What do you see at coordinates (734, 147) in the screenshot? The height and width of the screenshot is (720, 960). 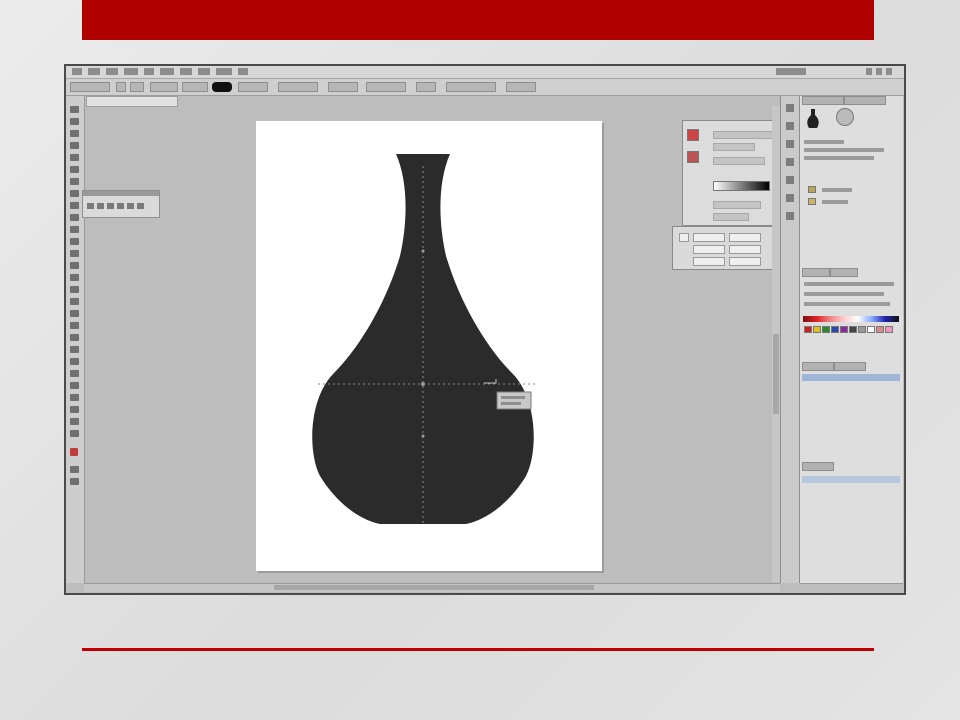 I see `gradient-angle-field` at bounding box center [734, 147].